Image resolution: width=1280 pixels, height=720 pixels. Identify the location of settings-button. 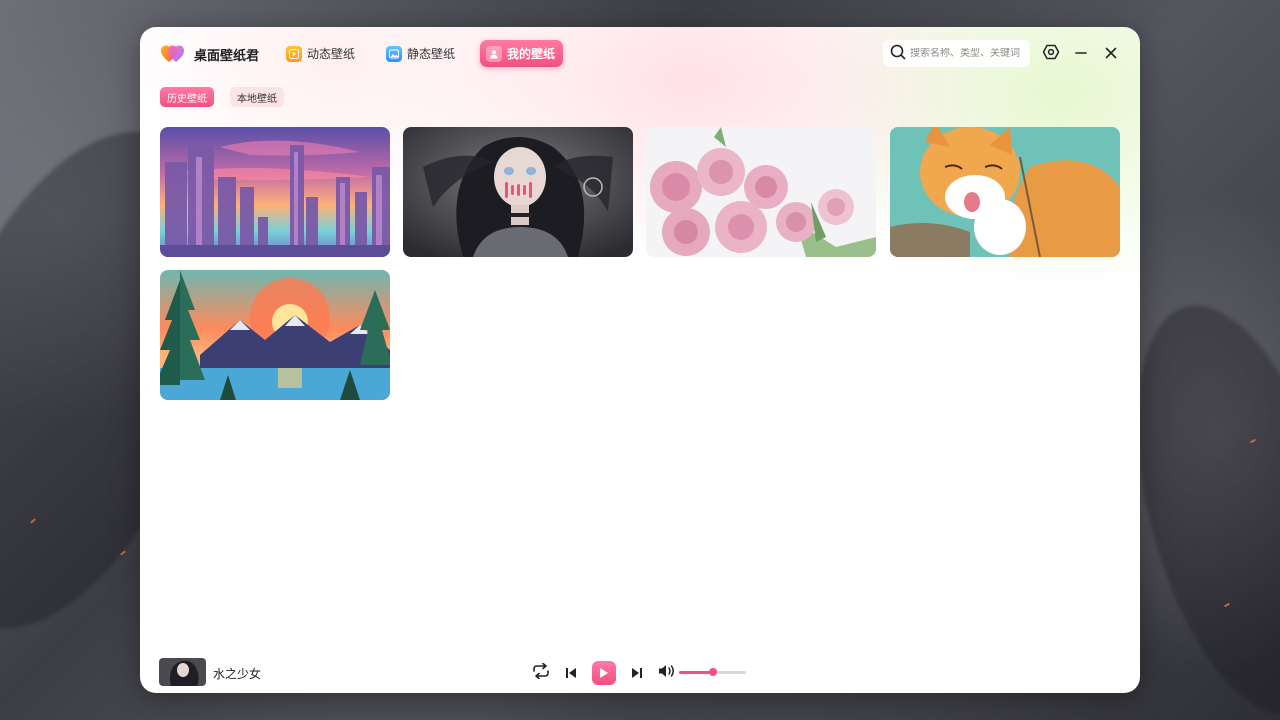
(1051, 54).